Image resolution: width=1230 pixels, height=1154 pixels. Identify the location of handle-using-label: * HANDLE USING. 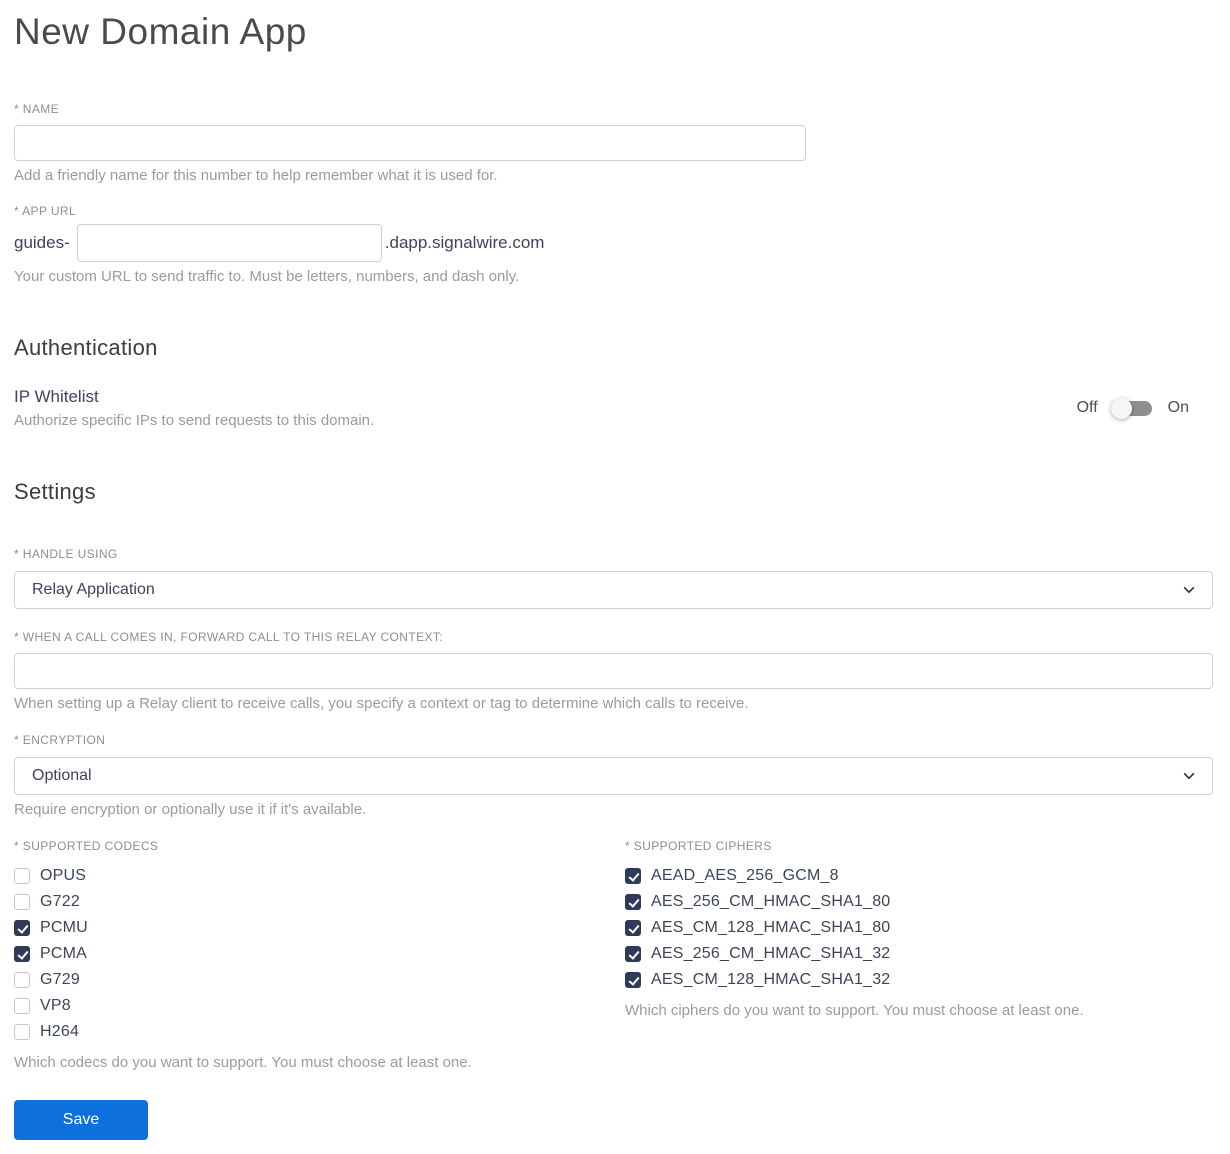
(66, 554).